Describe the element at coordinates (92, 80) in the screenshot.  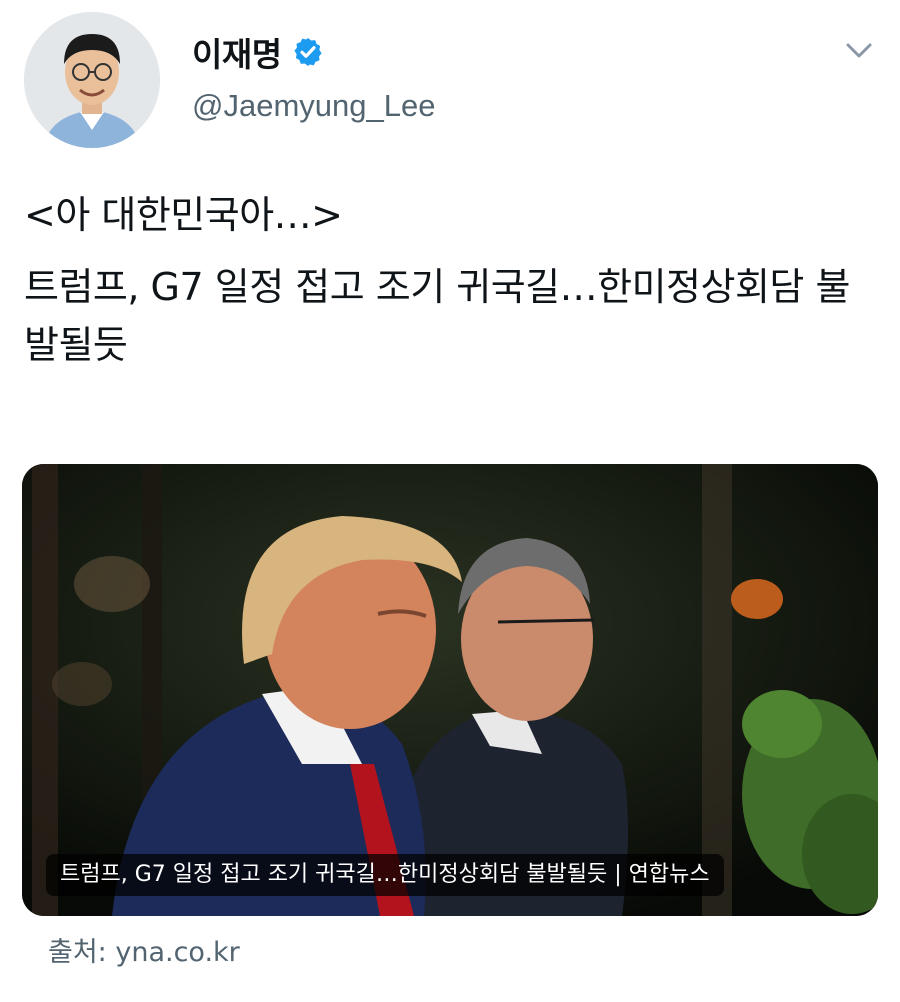
I see `avatar` at that location.